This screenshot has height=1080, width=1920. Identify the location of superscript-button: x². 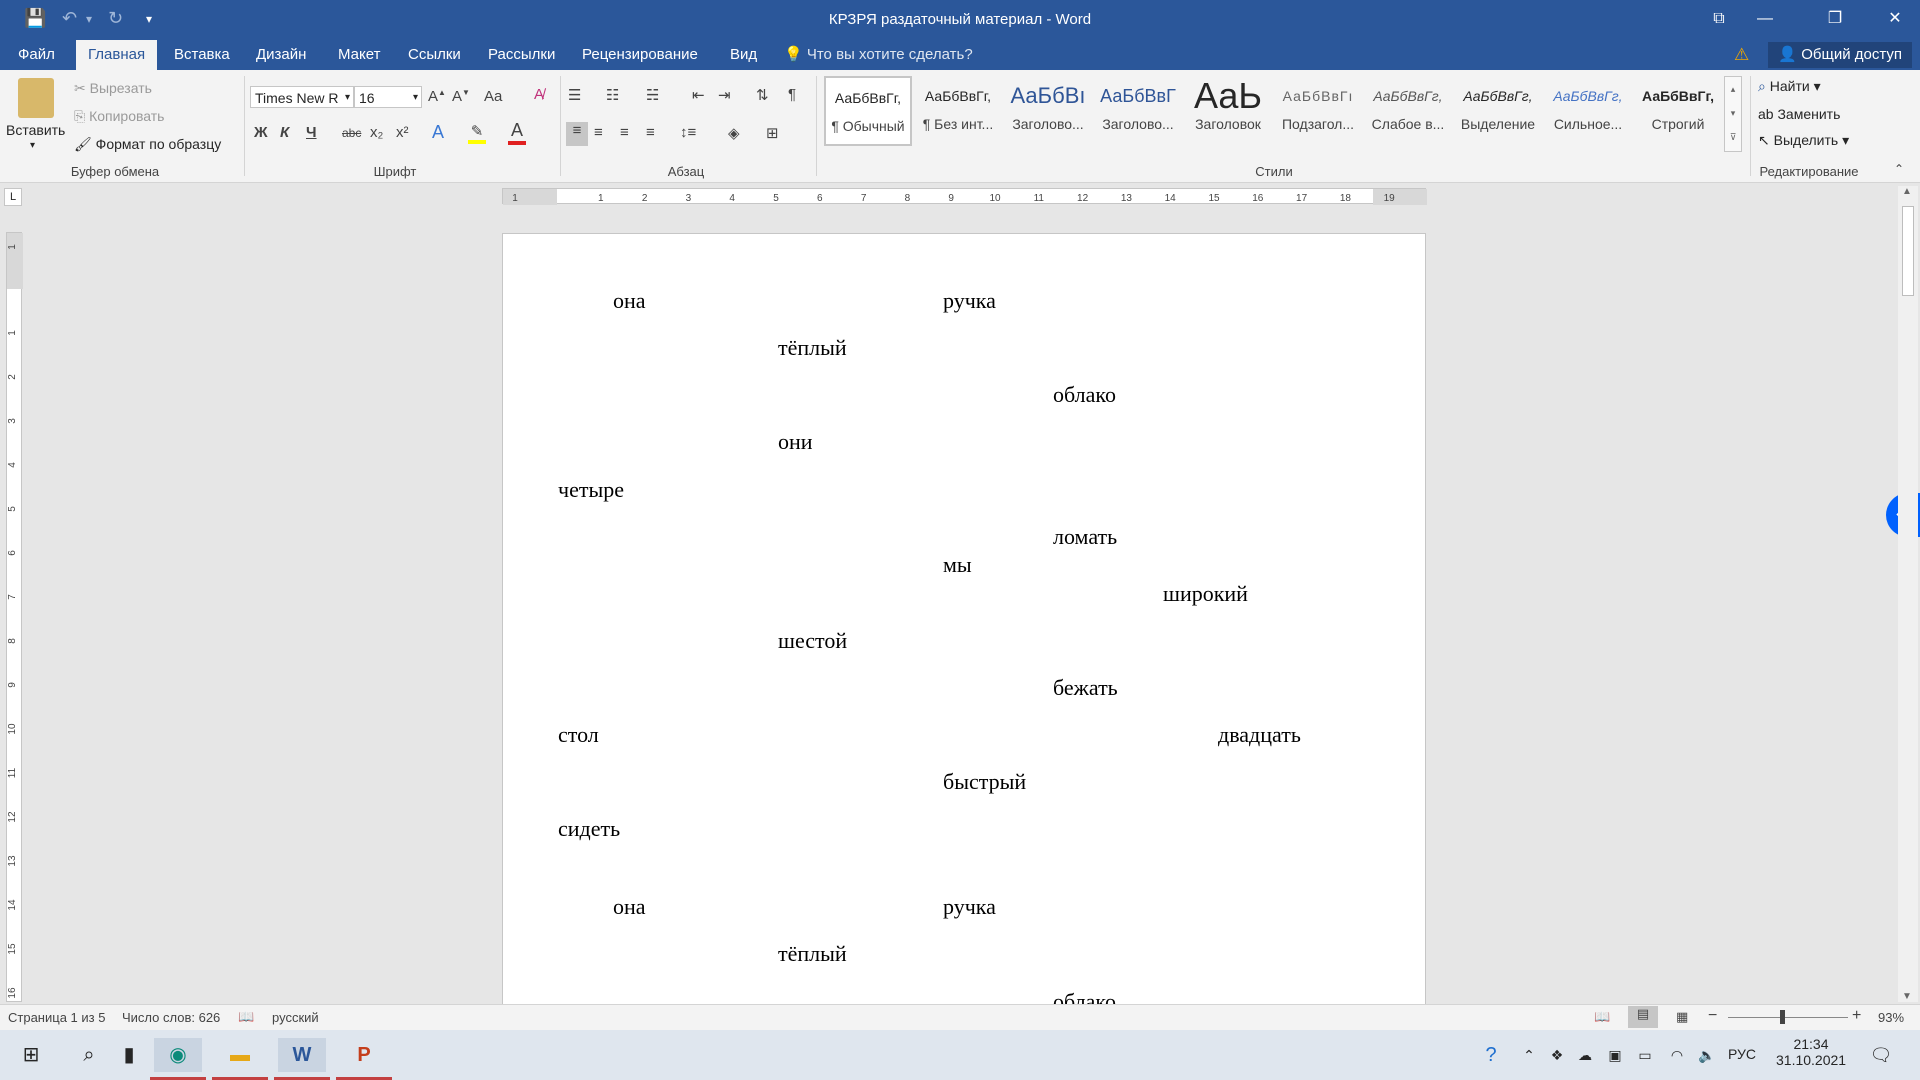
(402, 132).